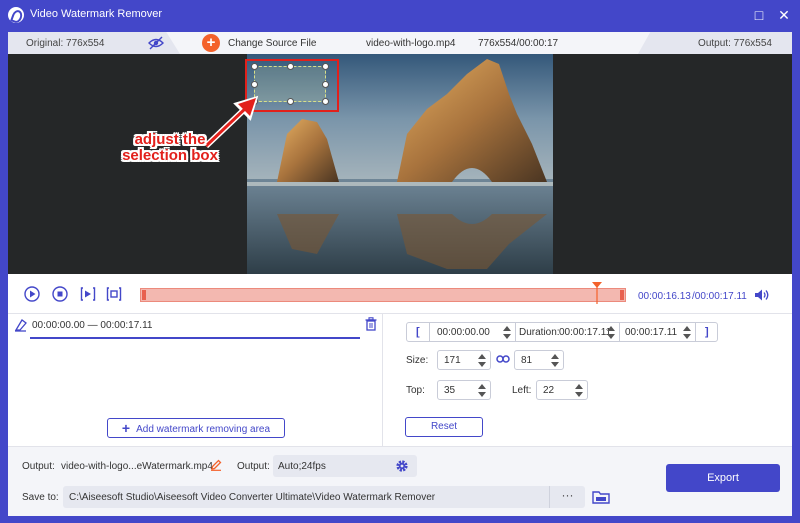 This screenshot has width=800, height=523. Describe the element at coordinates (92, 325) in the screenshot. I see `segment-range: 00:00:00.00 — 00:00:17.11` at that location.